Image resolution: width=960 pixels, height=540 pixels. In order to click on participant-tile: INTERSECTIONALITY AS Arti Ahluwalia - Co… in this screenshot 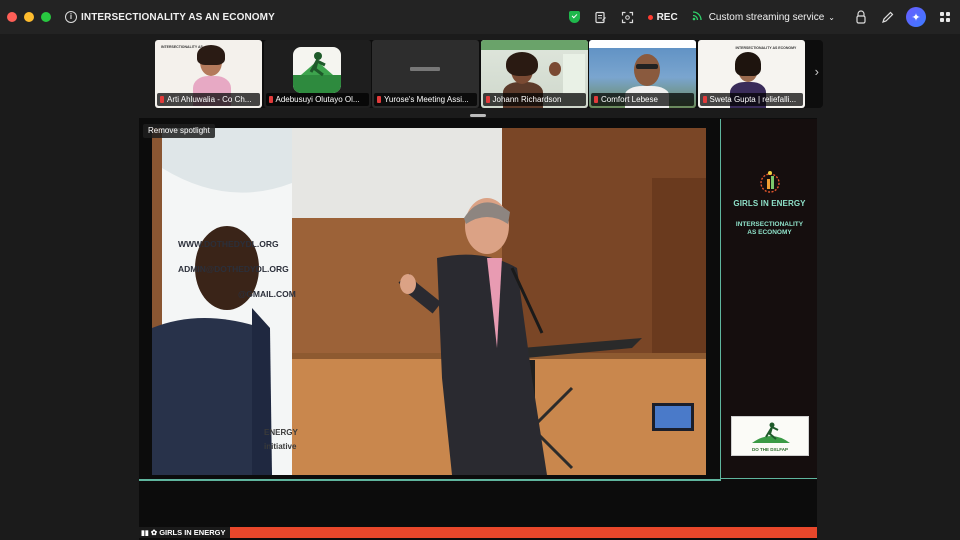, I will do `click(208, 74)`.